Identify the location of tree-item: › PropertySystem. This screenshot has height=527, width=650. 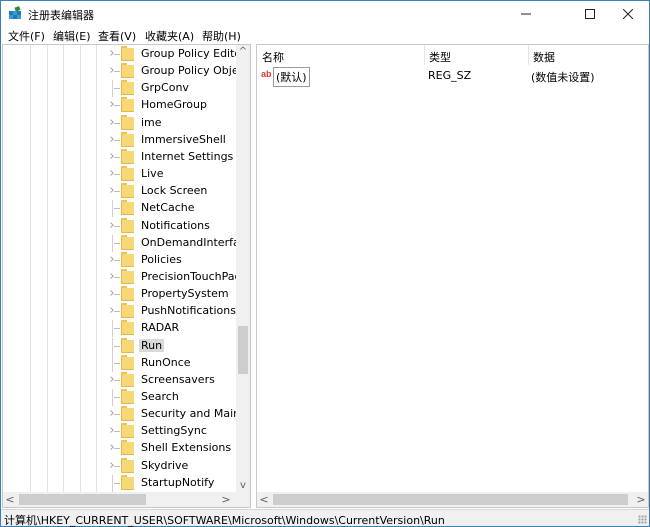
(120, 294).